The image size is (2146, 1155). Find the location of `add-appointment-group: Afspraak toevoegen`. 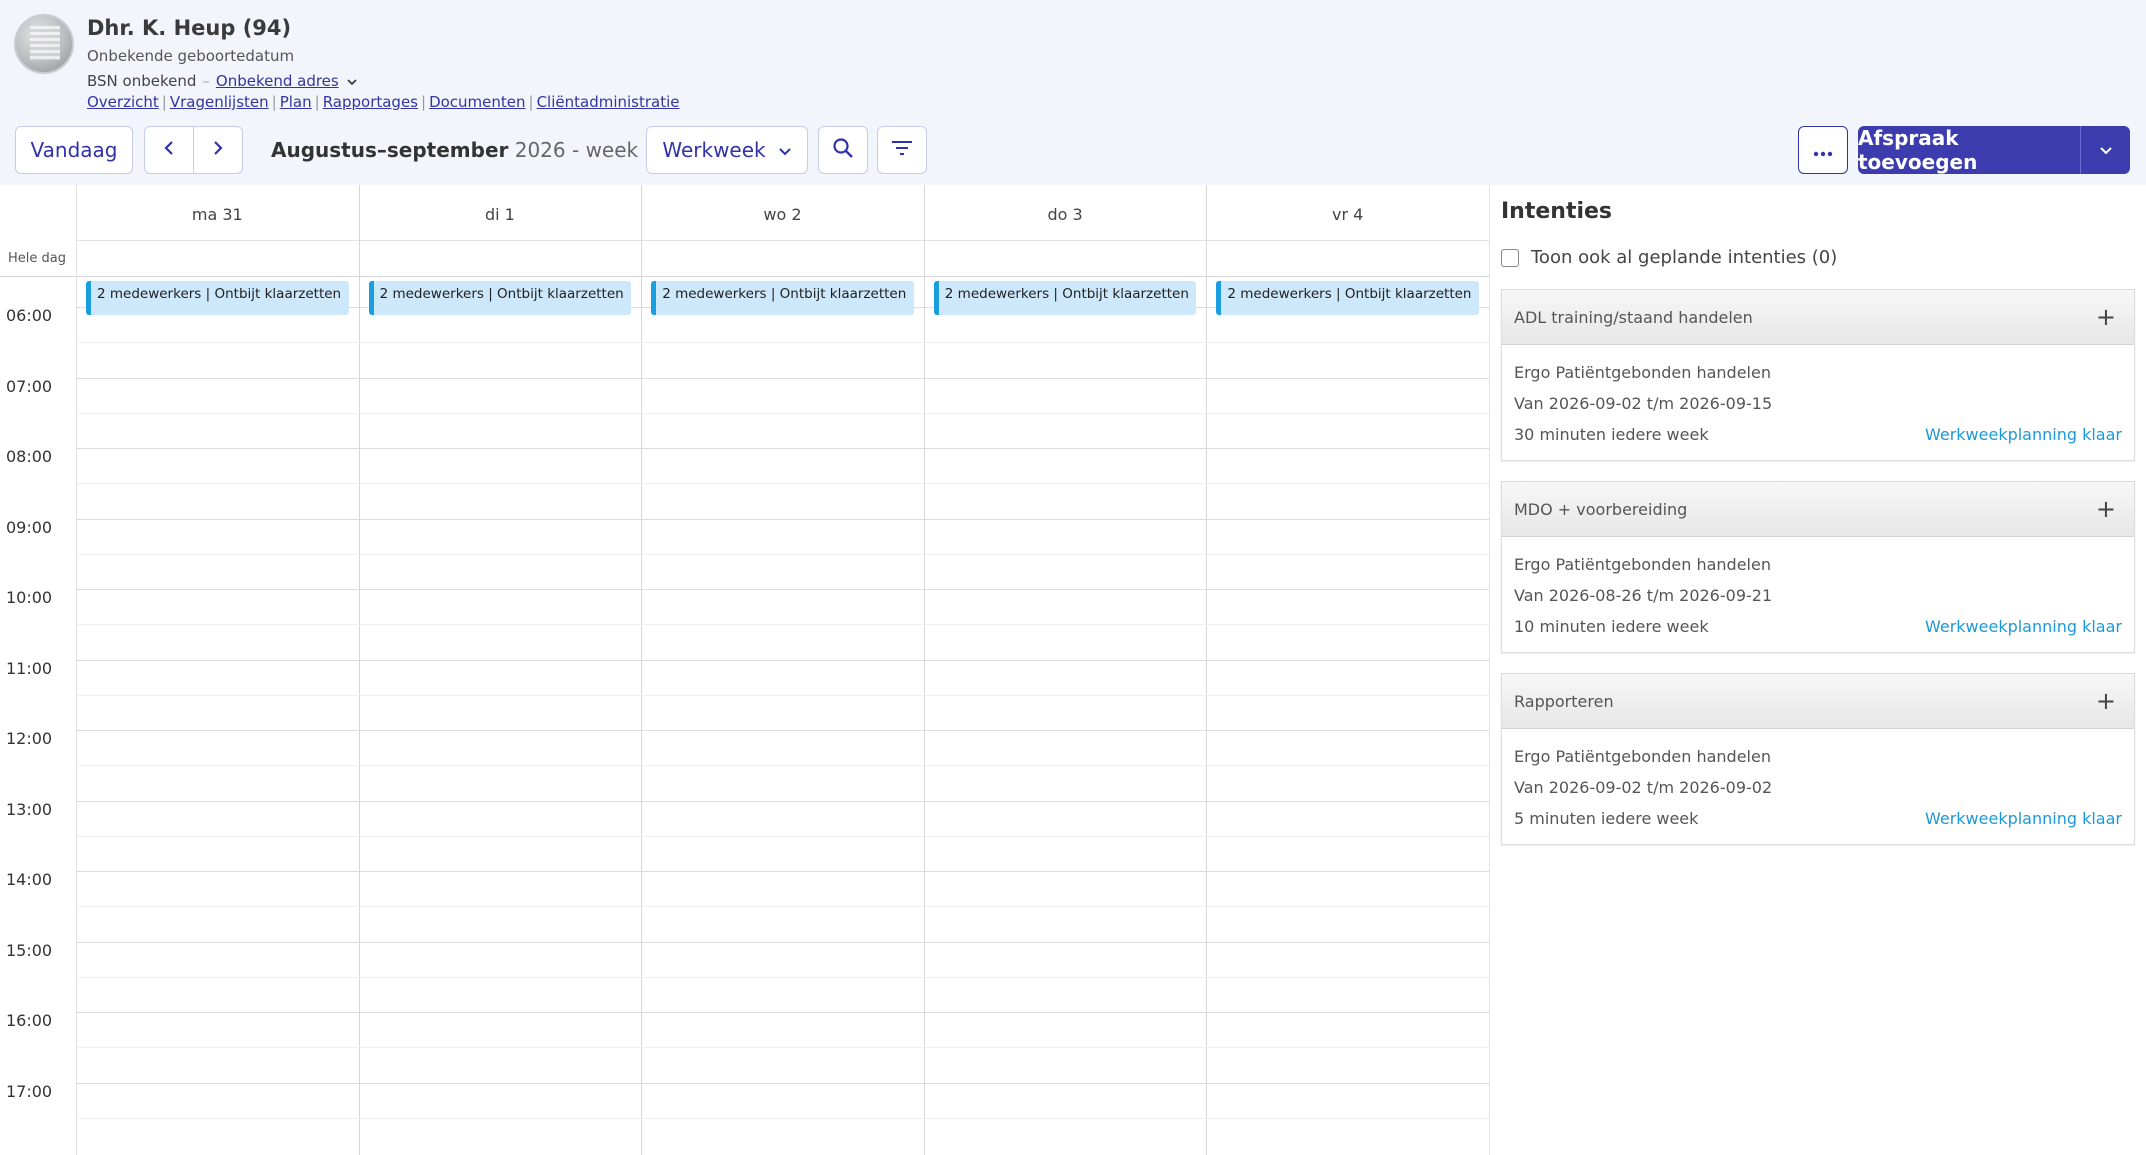

add-appointment-group: Afspraak toevoegen is located at coordinates (1994, 150).